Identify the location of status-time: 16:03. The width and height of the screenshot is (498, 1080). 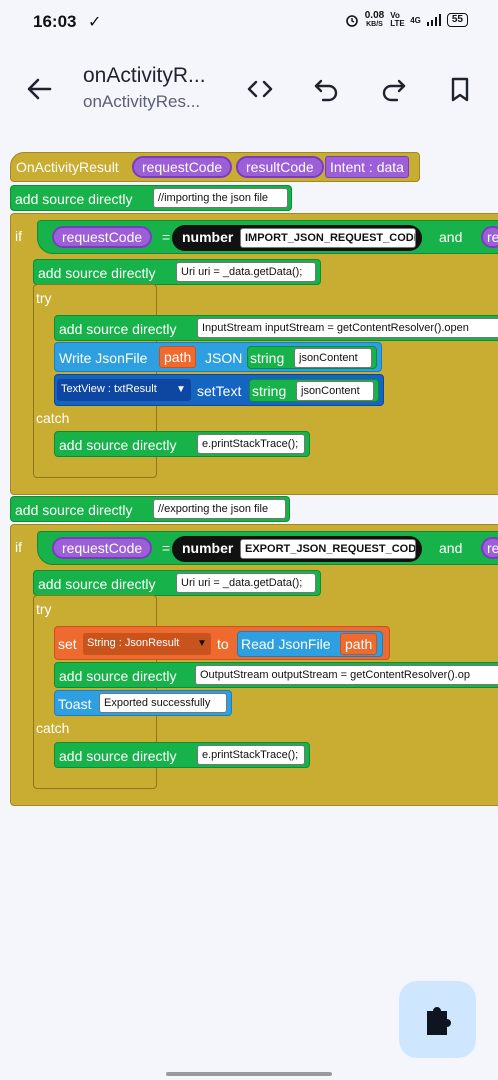
(55, 21).